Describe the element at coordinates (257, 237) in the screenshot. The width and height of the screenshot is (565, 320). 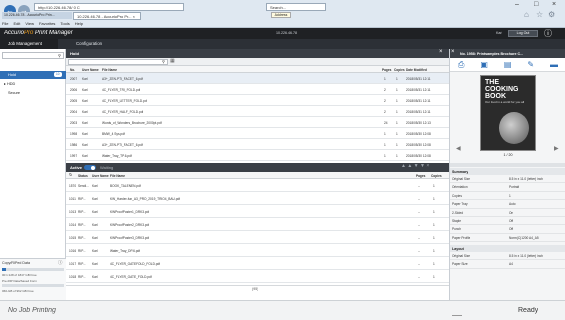
I see `table-row: 1015 RIP... Karl KWProofPoster3_DRK3.pdf -- 1` at that location.